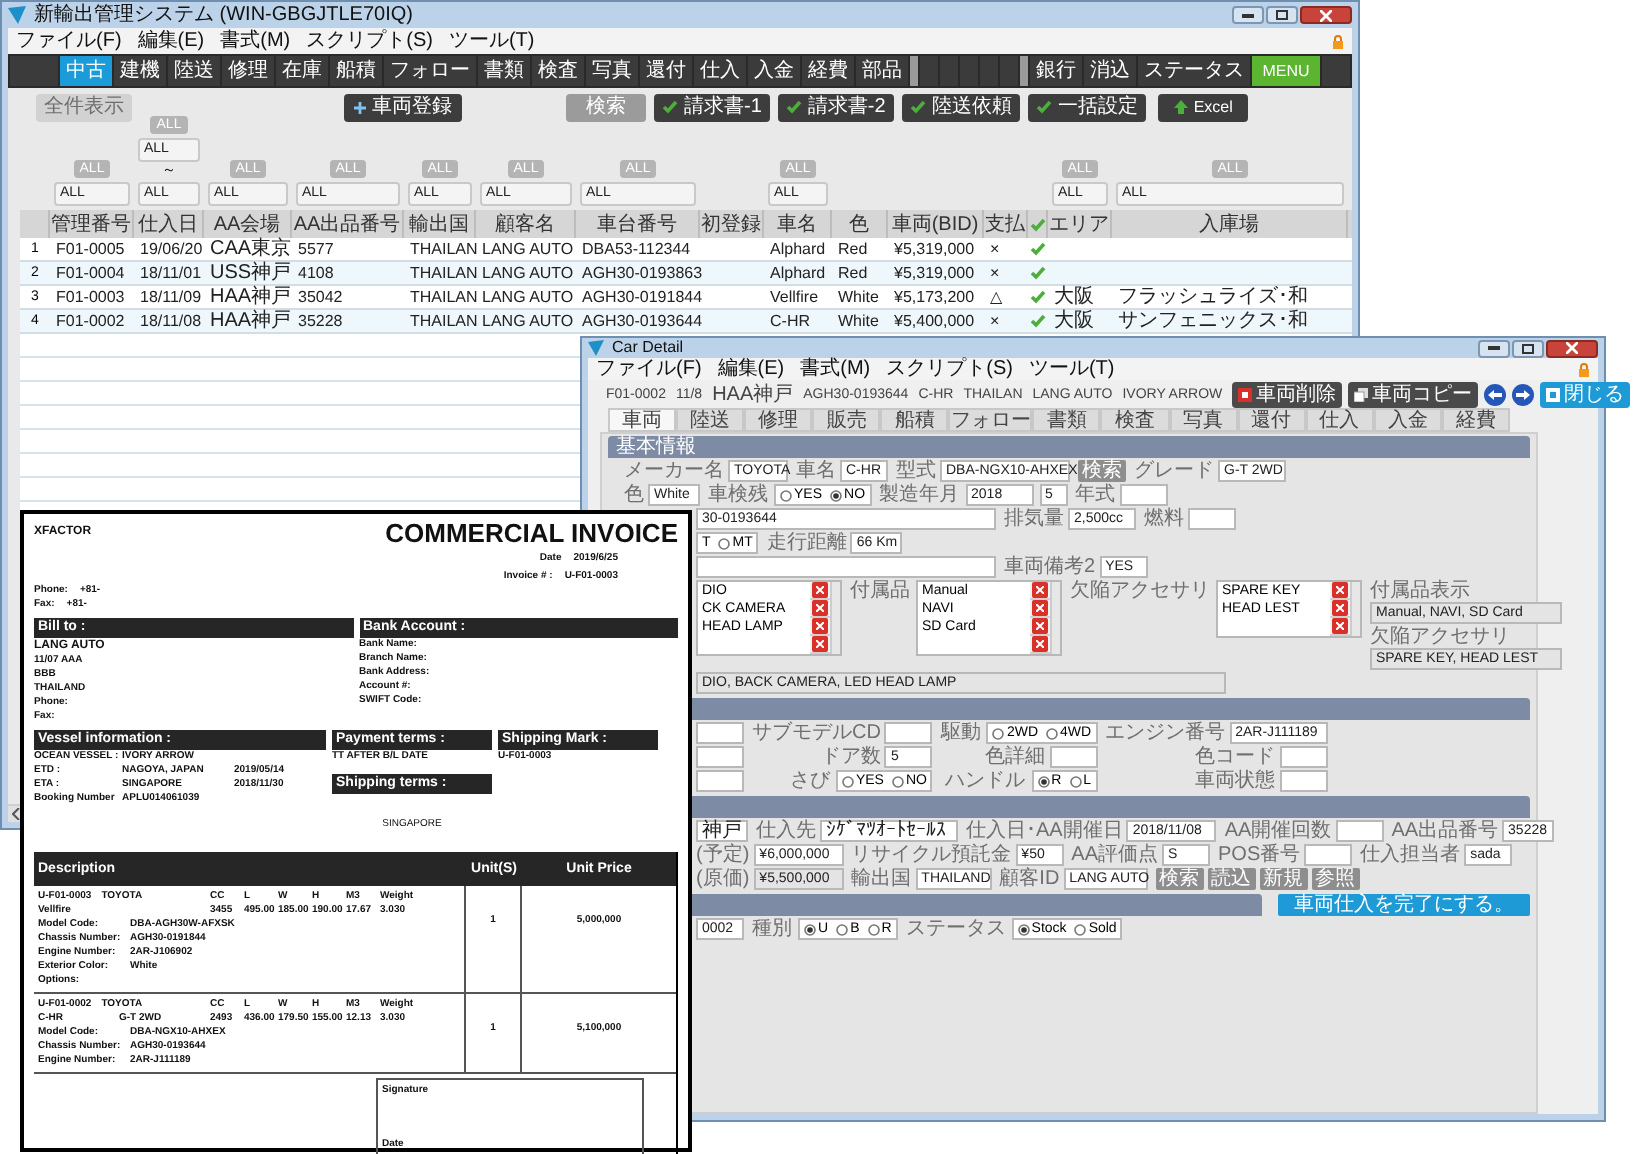  I want to click on nav-tab: 還付, so click(666, 71).